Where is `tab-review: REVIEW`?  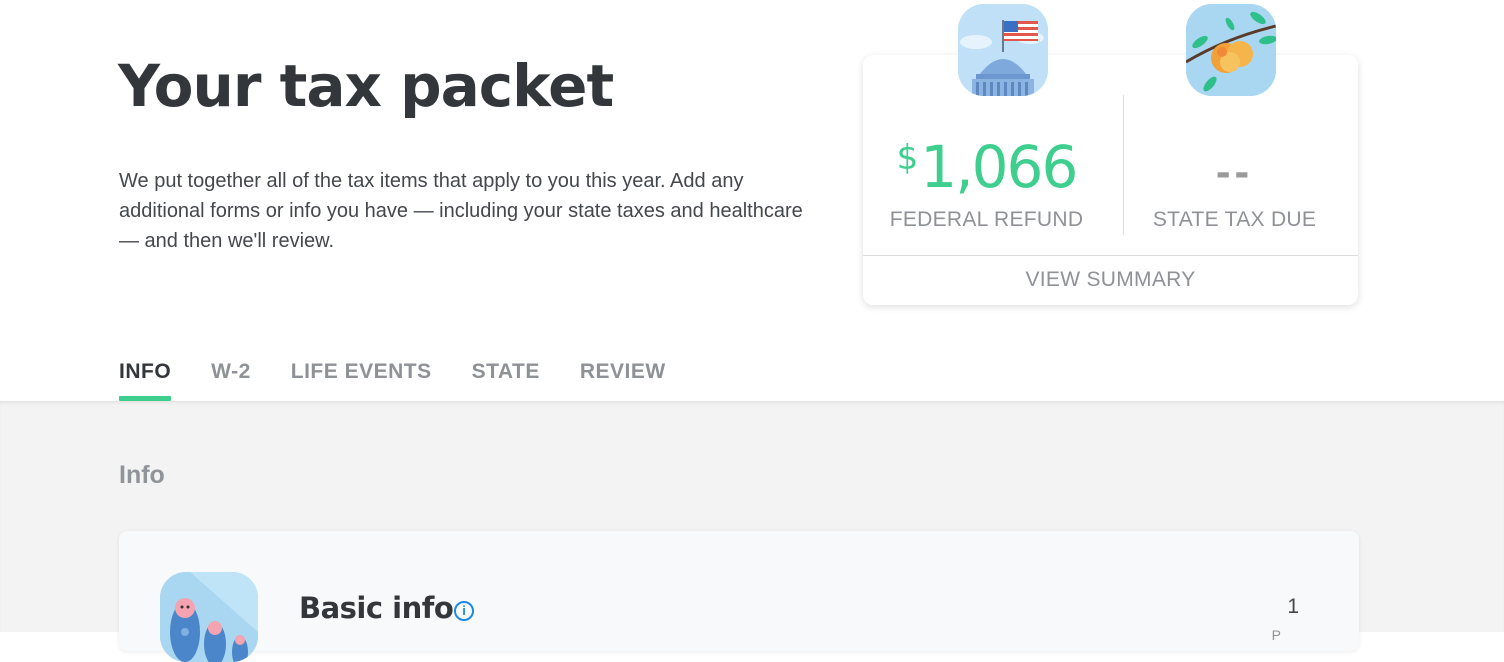
tab-review: REVIEW is located at coordinates (623, 380).